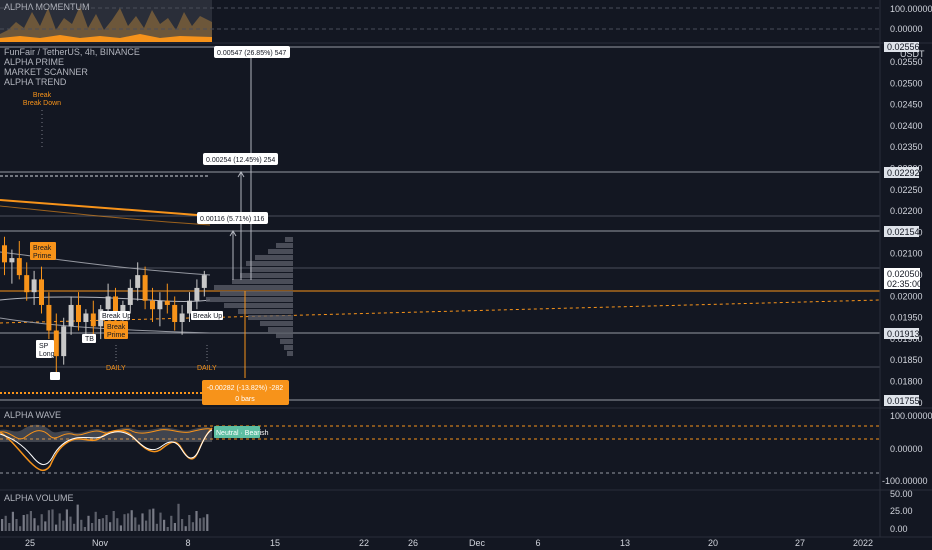 Image resolution: width=932 pixels, height=550 pixels. I want to click on price-tag-top: 0.02556, so click(903, 47).